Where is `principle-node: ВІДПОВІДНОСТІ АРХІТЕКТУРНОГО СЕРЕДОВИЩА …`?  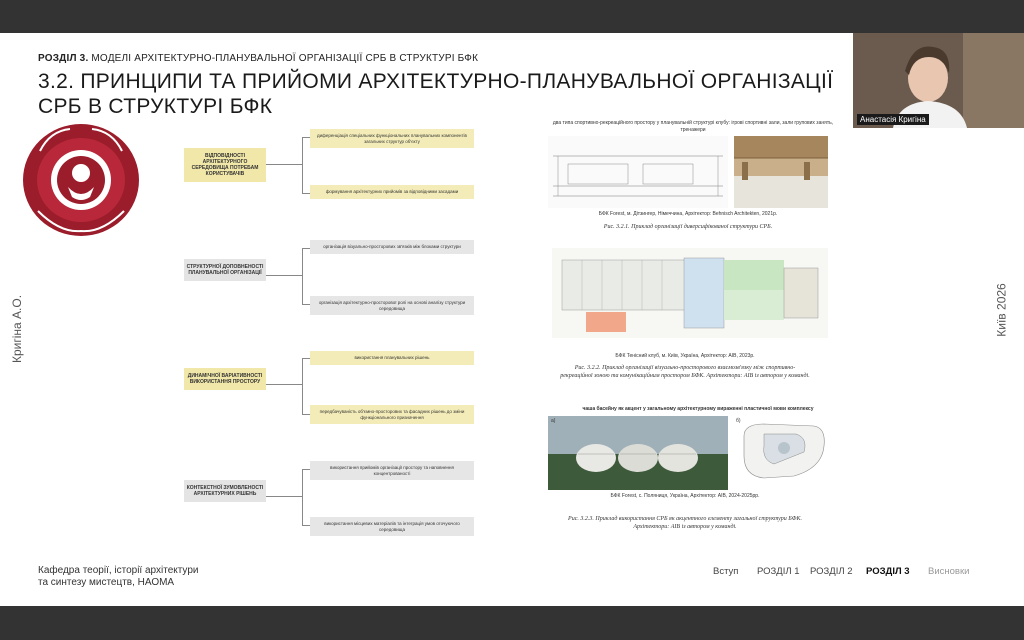
principle-node: ВІДПОВІДНОСТІ АРХІТЕКТУРНОГО СЕРЕДОВИЩА … is located at coordinates (225, 165).